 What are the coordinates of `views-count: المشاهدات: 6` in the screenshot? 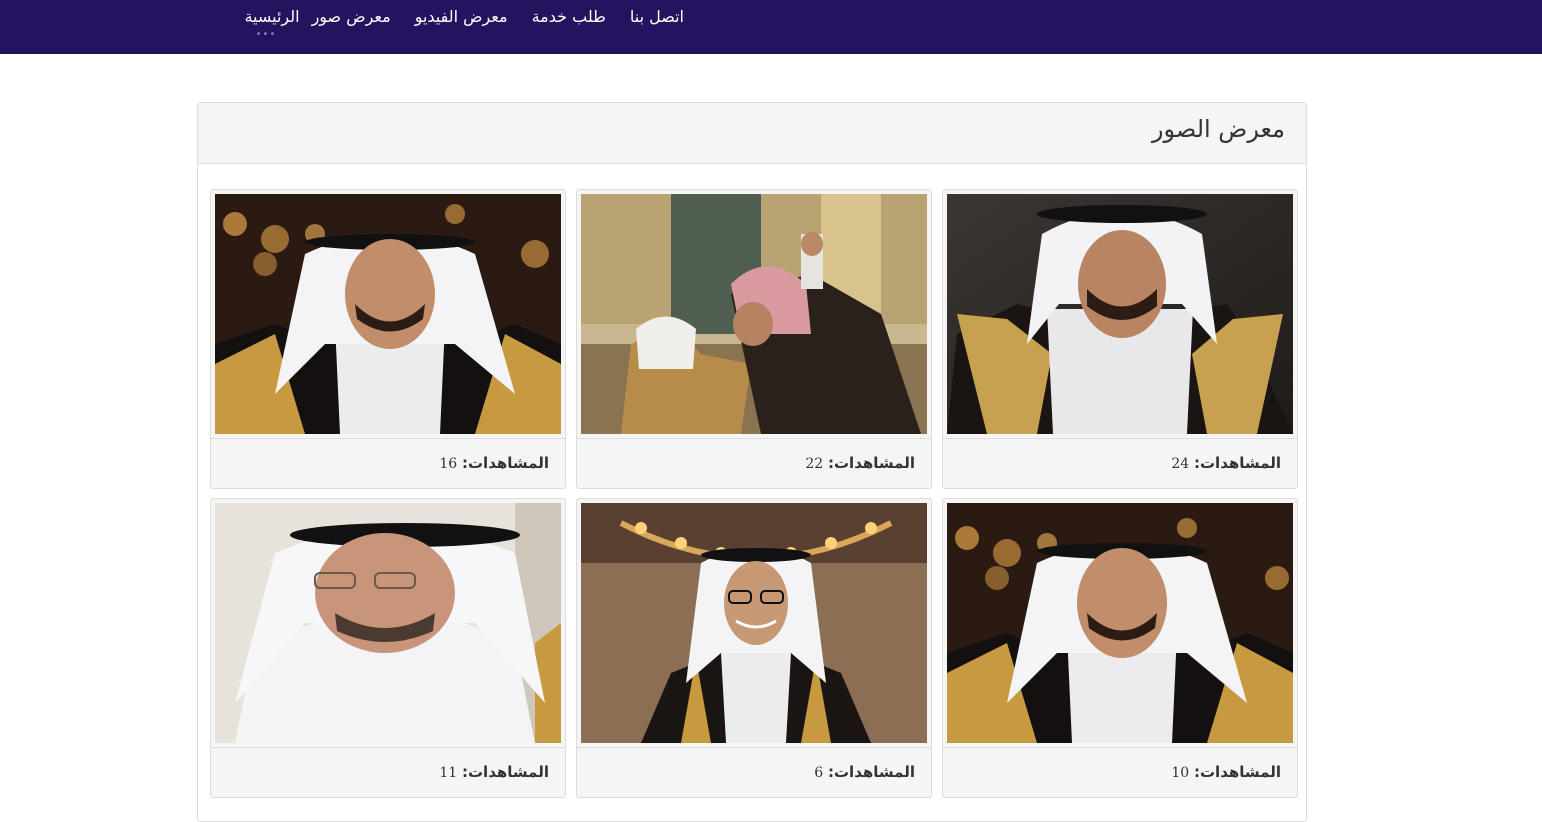 It's located at (864, 772).